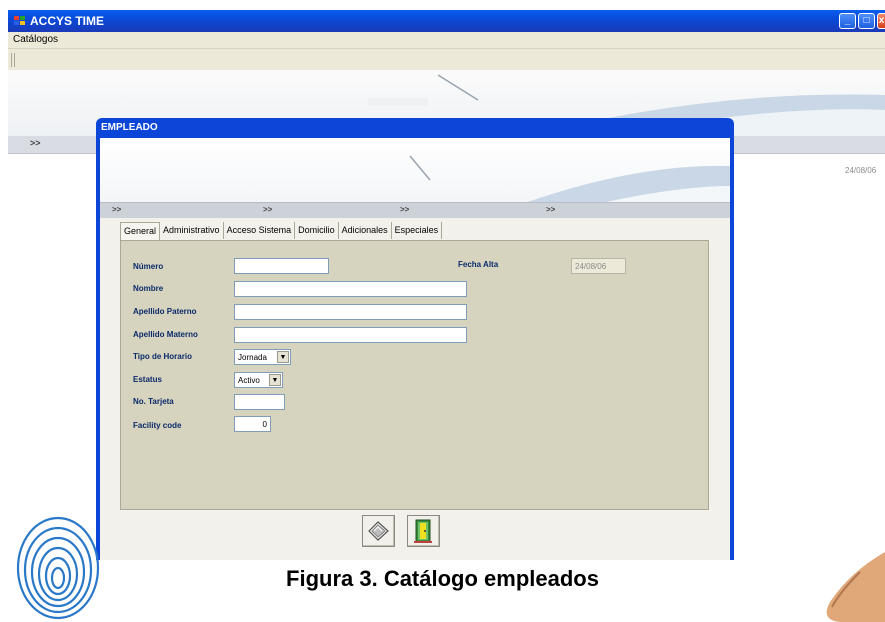 Image resolution: width=885 pixels, height=622 pixels. I want to click on estatus-value: Activo, so click(249, 380).